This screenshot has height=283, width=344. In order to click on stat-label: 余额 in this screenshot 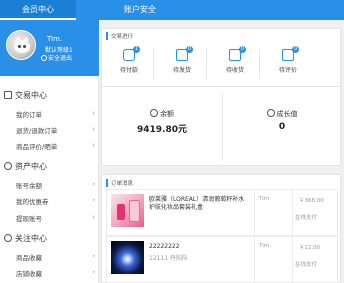, I will do `click(162, 114)`.